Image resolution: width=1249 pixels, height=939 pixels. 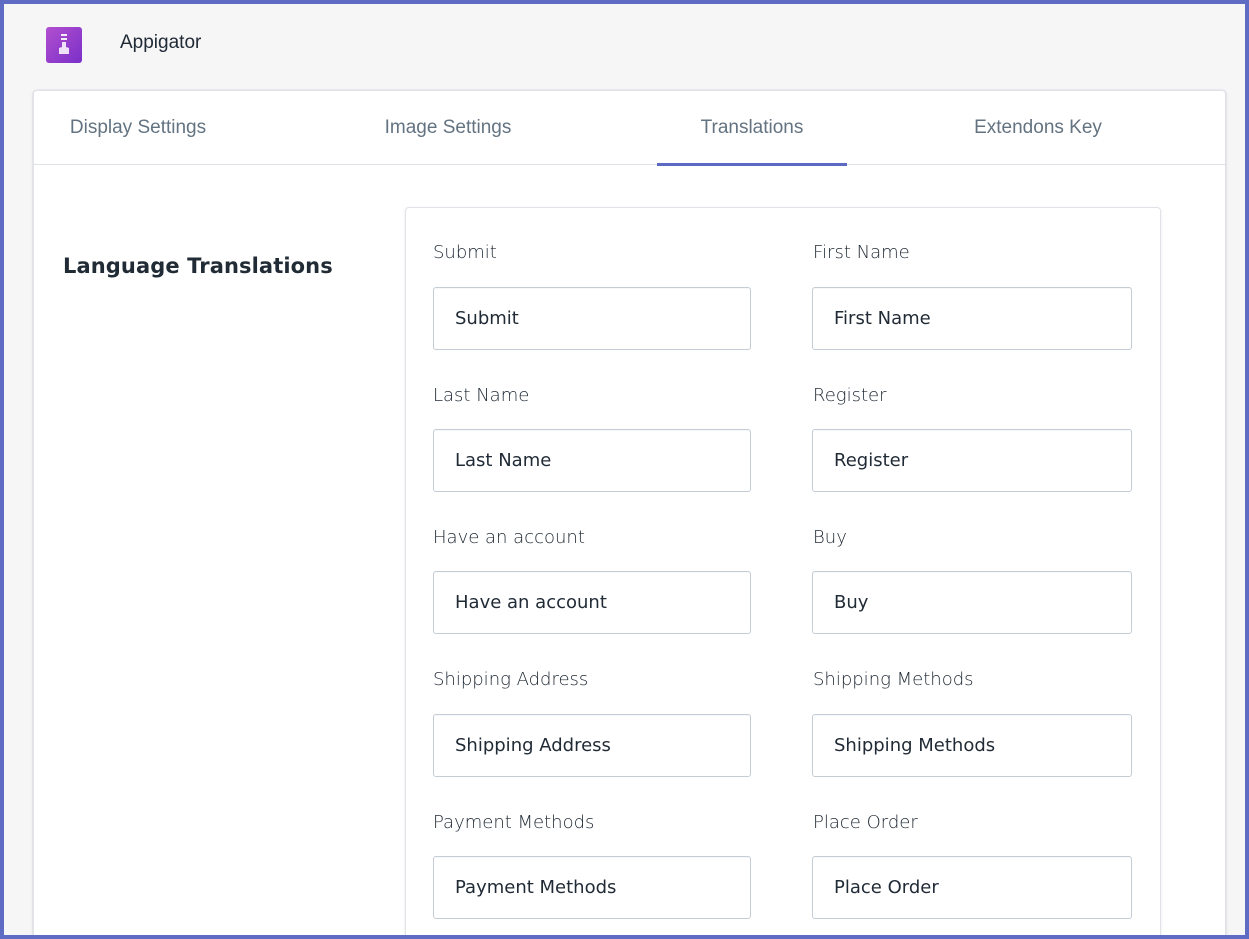 I want to click on field-label-buy: Buy, so click(x=830, y=537).